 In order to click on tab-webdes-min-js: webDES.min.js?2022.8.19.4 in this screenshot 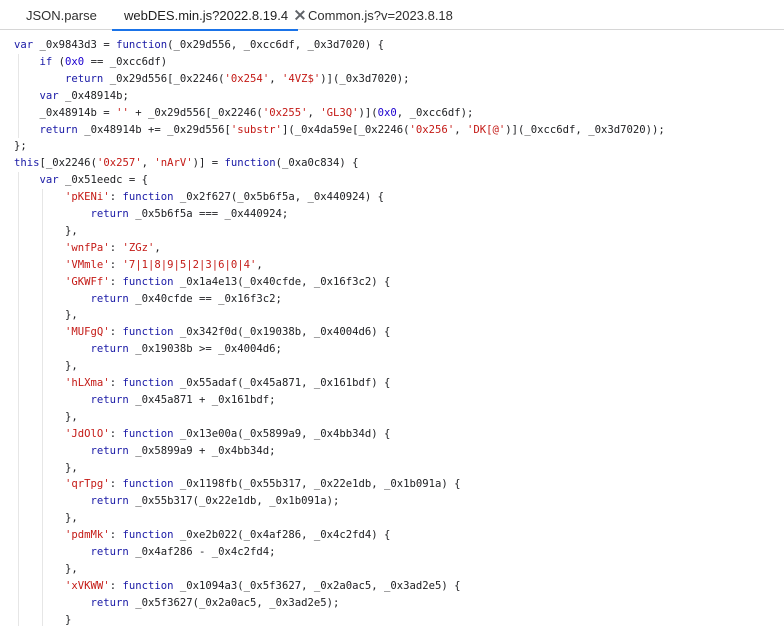, I will do `click(205, 15)`.